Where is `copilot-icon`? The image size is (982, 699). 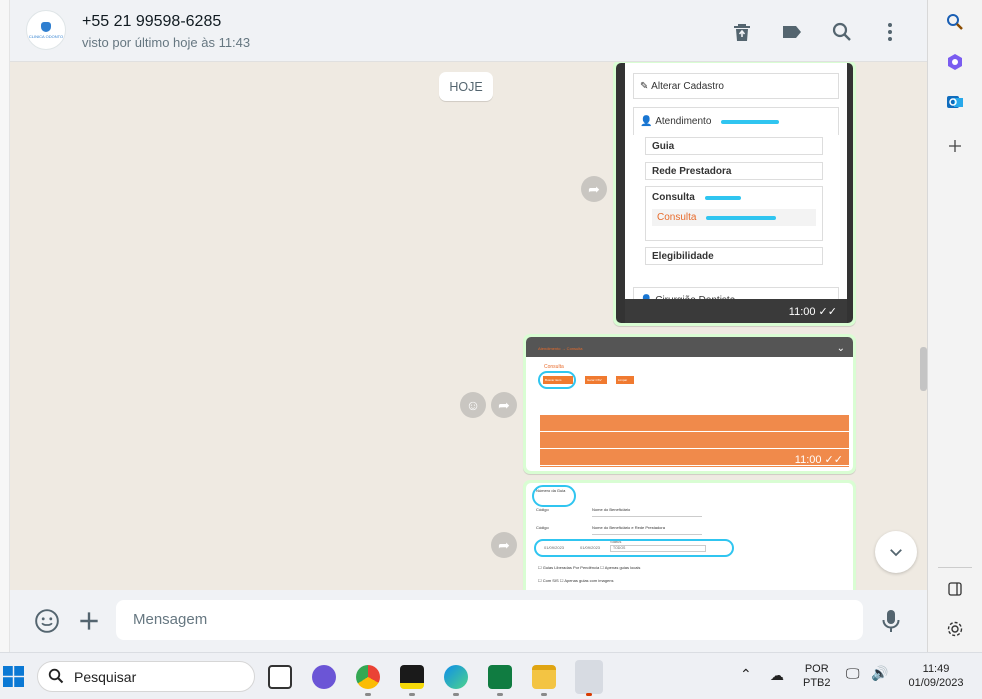 copilot-icon is located at coordinates (955, 62).